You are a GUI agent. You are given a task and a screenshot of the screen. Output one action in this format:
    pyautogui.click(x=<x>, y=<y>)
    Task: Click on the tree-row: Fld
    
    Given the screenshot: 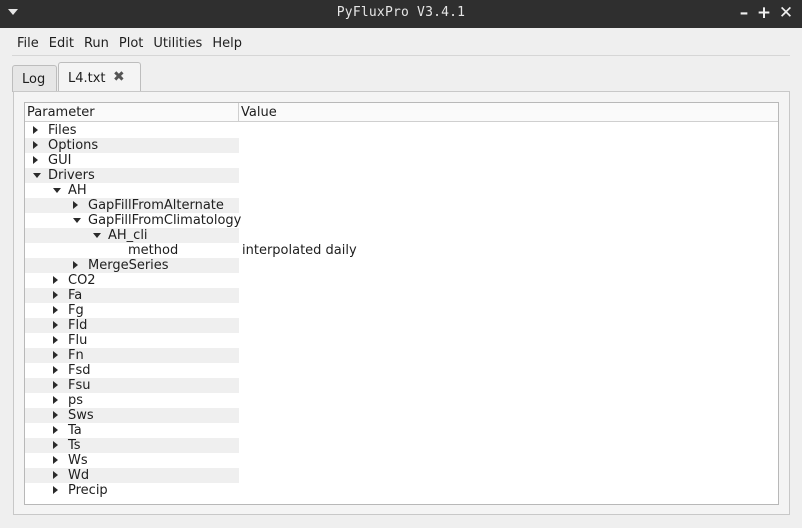 What is the action you would take?
    pyautogui.click(x=401, y=325)
    